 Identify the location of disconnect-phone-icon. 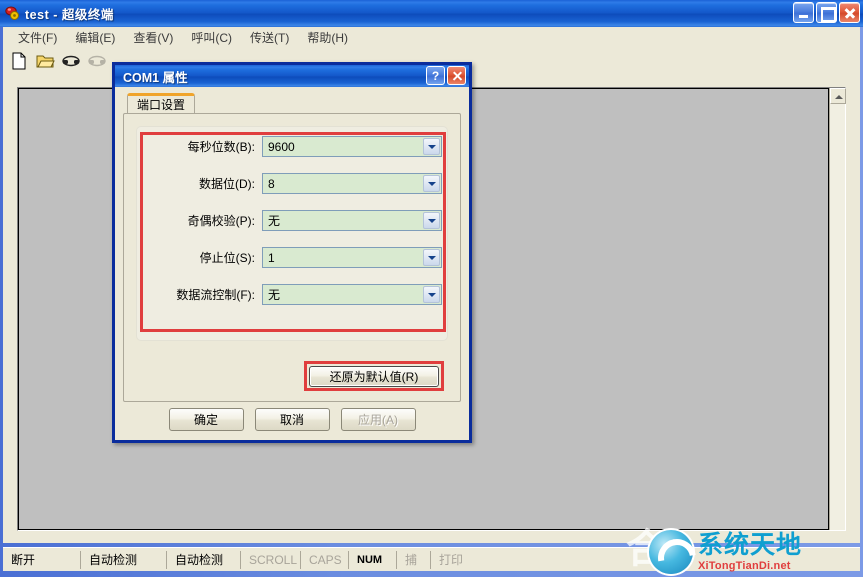
(97, 61).